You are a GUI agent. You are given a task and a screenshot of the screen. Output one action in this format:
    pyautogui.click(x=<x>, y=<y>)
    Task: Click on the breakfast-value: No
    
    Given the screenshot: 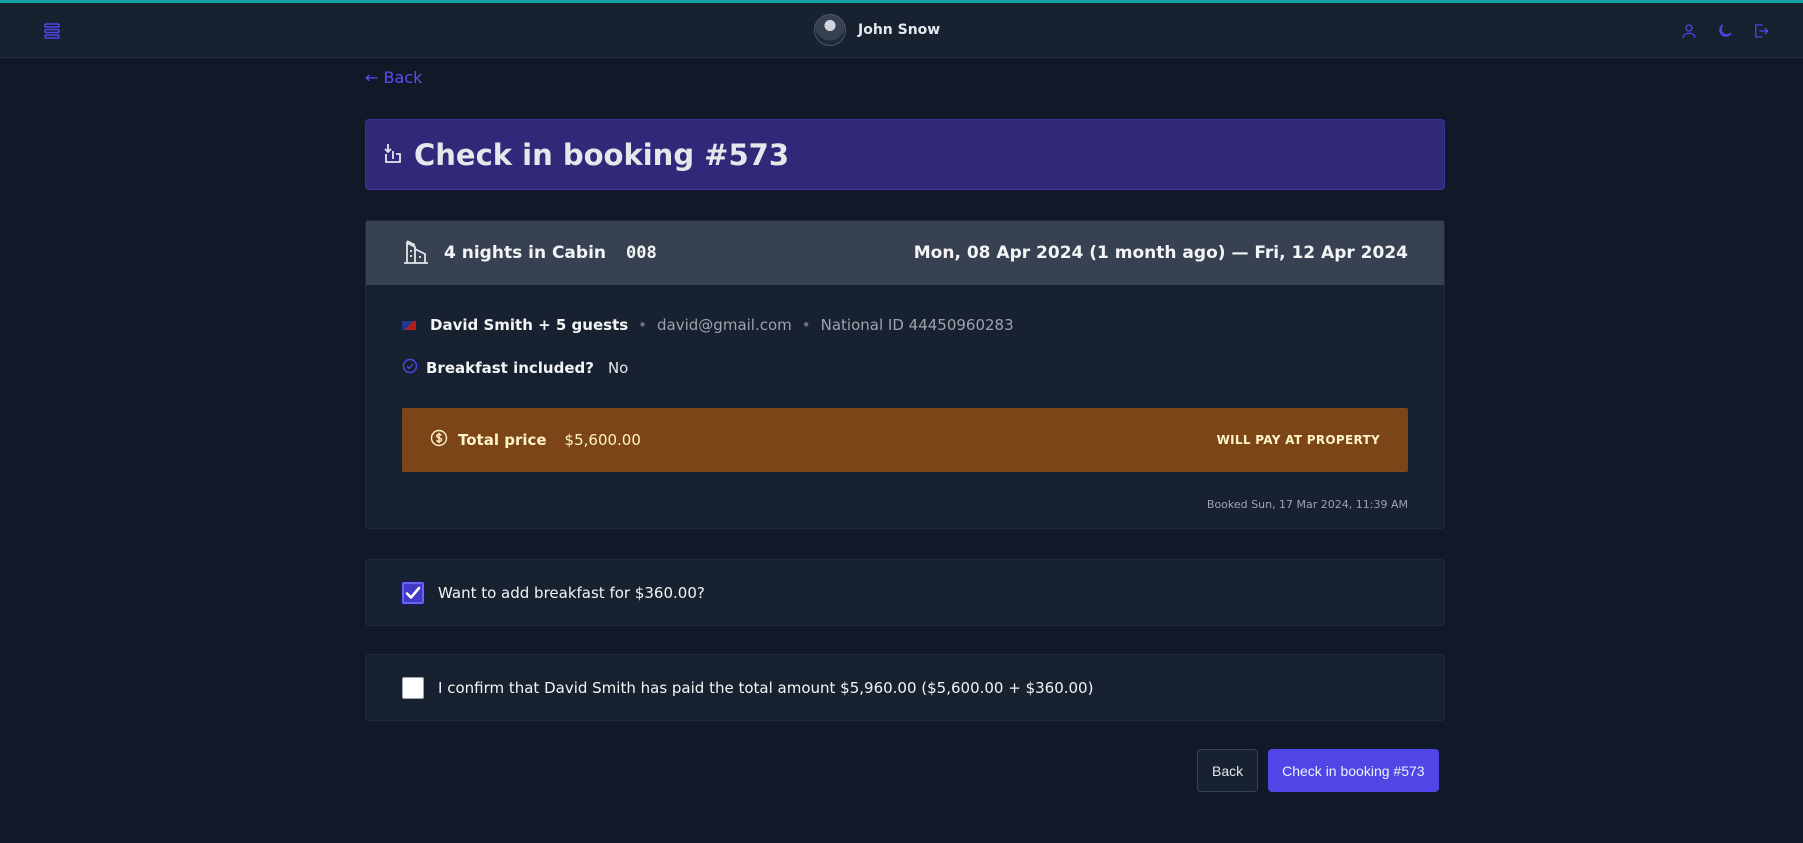 What is the action you would take?
    pyautogui.click(x=618, y=368)
    